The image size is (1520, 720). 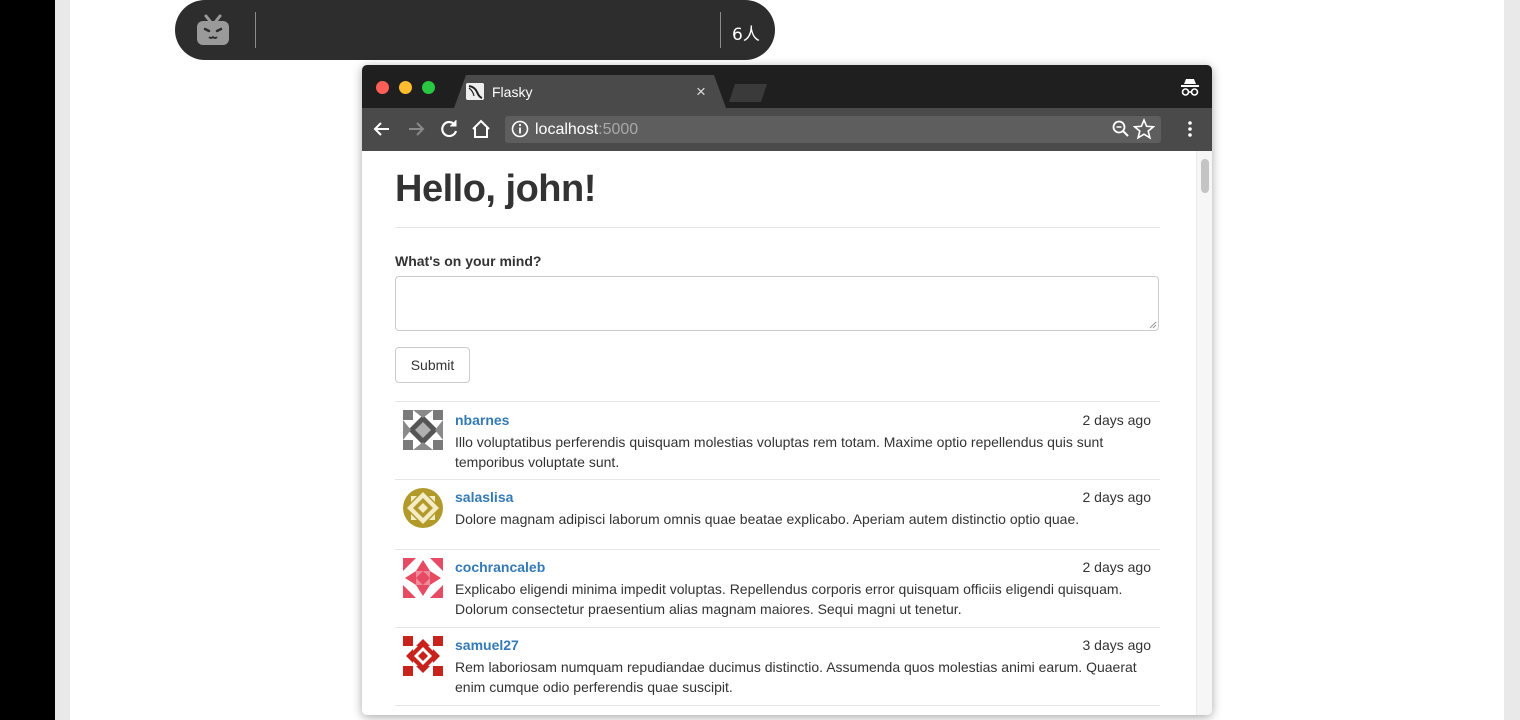 I want to click on reload-icon, so click(x=449, y=129).